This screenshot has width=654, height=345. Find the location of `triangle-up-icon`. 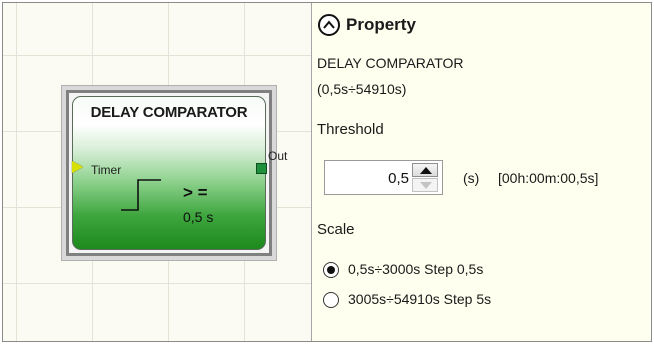

triangle-up-icon is located at coordinates (426, 170).